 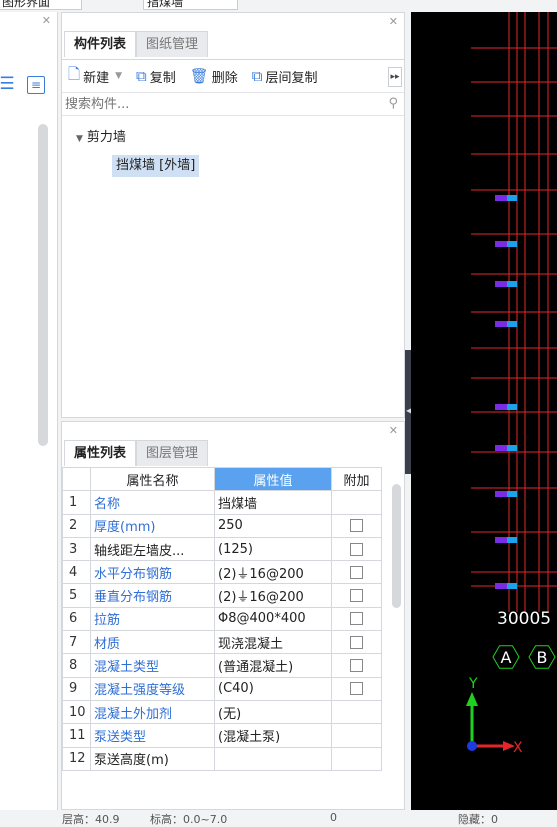 I want to click on header-additional: 附加, so click(x=356, y=479).